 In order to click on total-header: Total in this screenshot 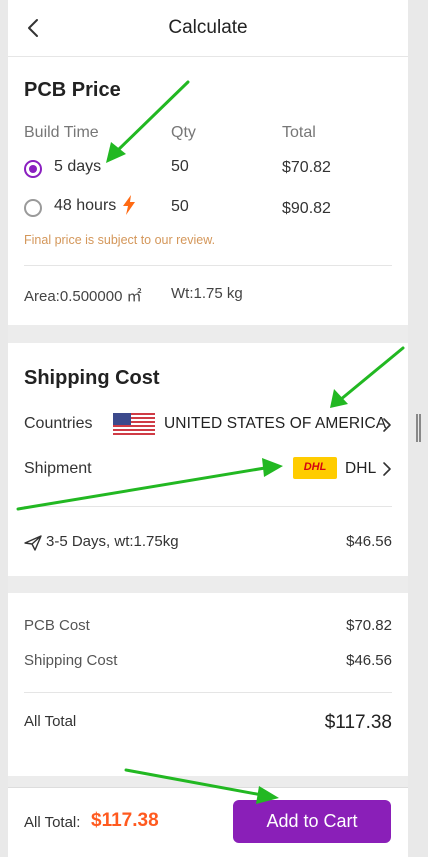, I will do `click(299, 132)`.